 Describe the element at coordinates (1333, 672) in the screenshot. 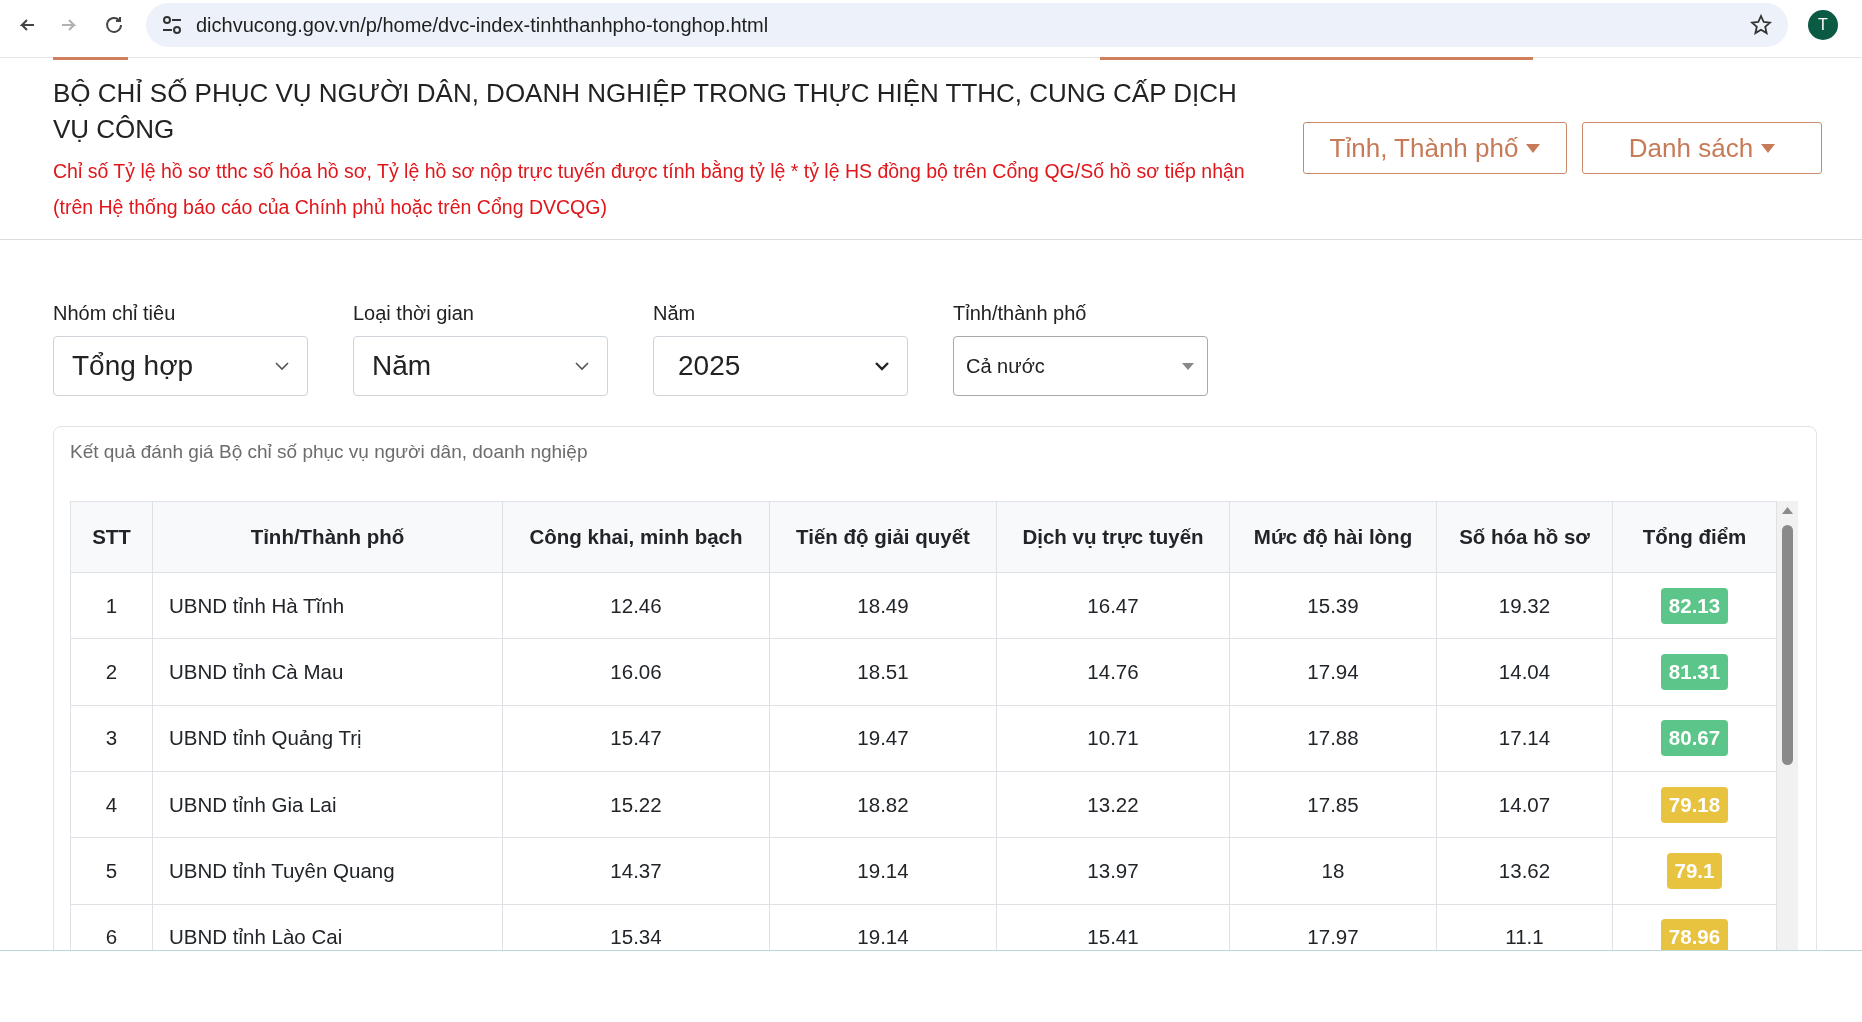

I see `table-cell: 17.94` at that location.